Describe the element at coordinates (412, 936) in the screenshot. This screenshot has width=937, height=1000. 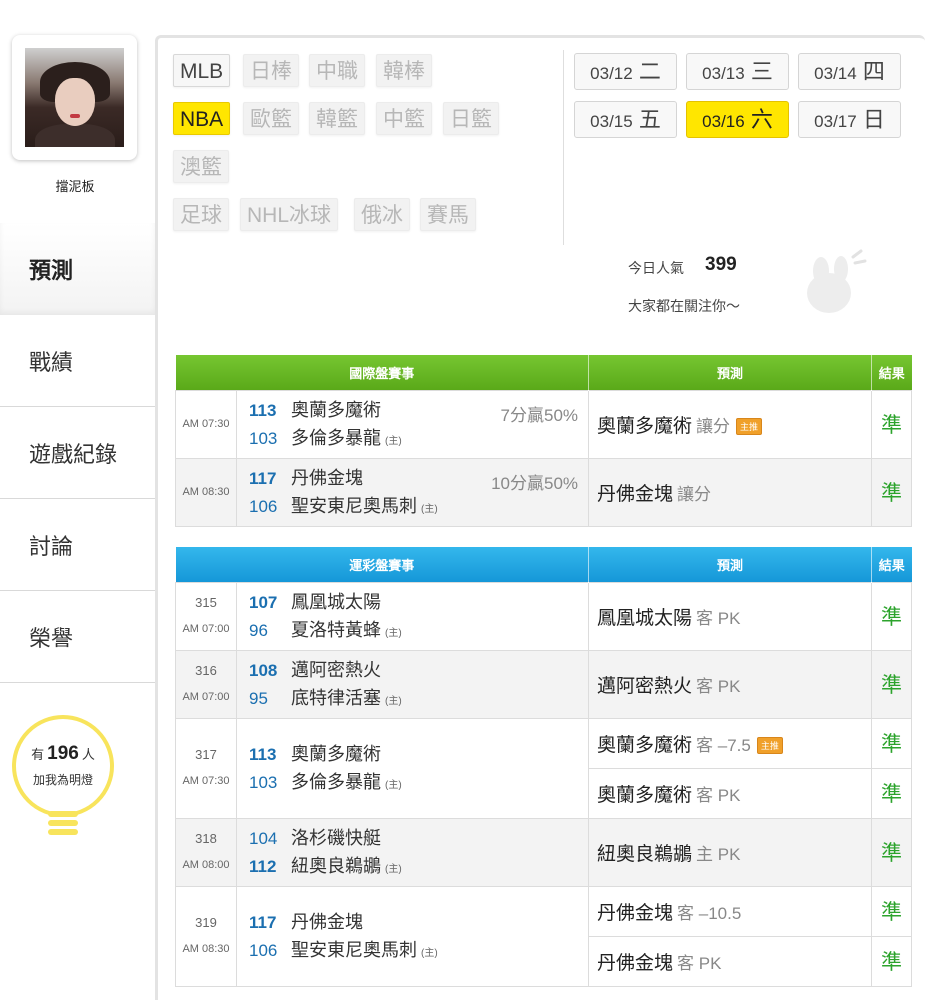
I see `matchup: 117 丹佛金塊 106 聖安東尼奧馬刺 (主)` at that location.